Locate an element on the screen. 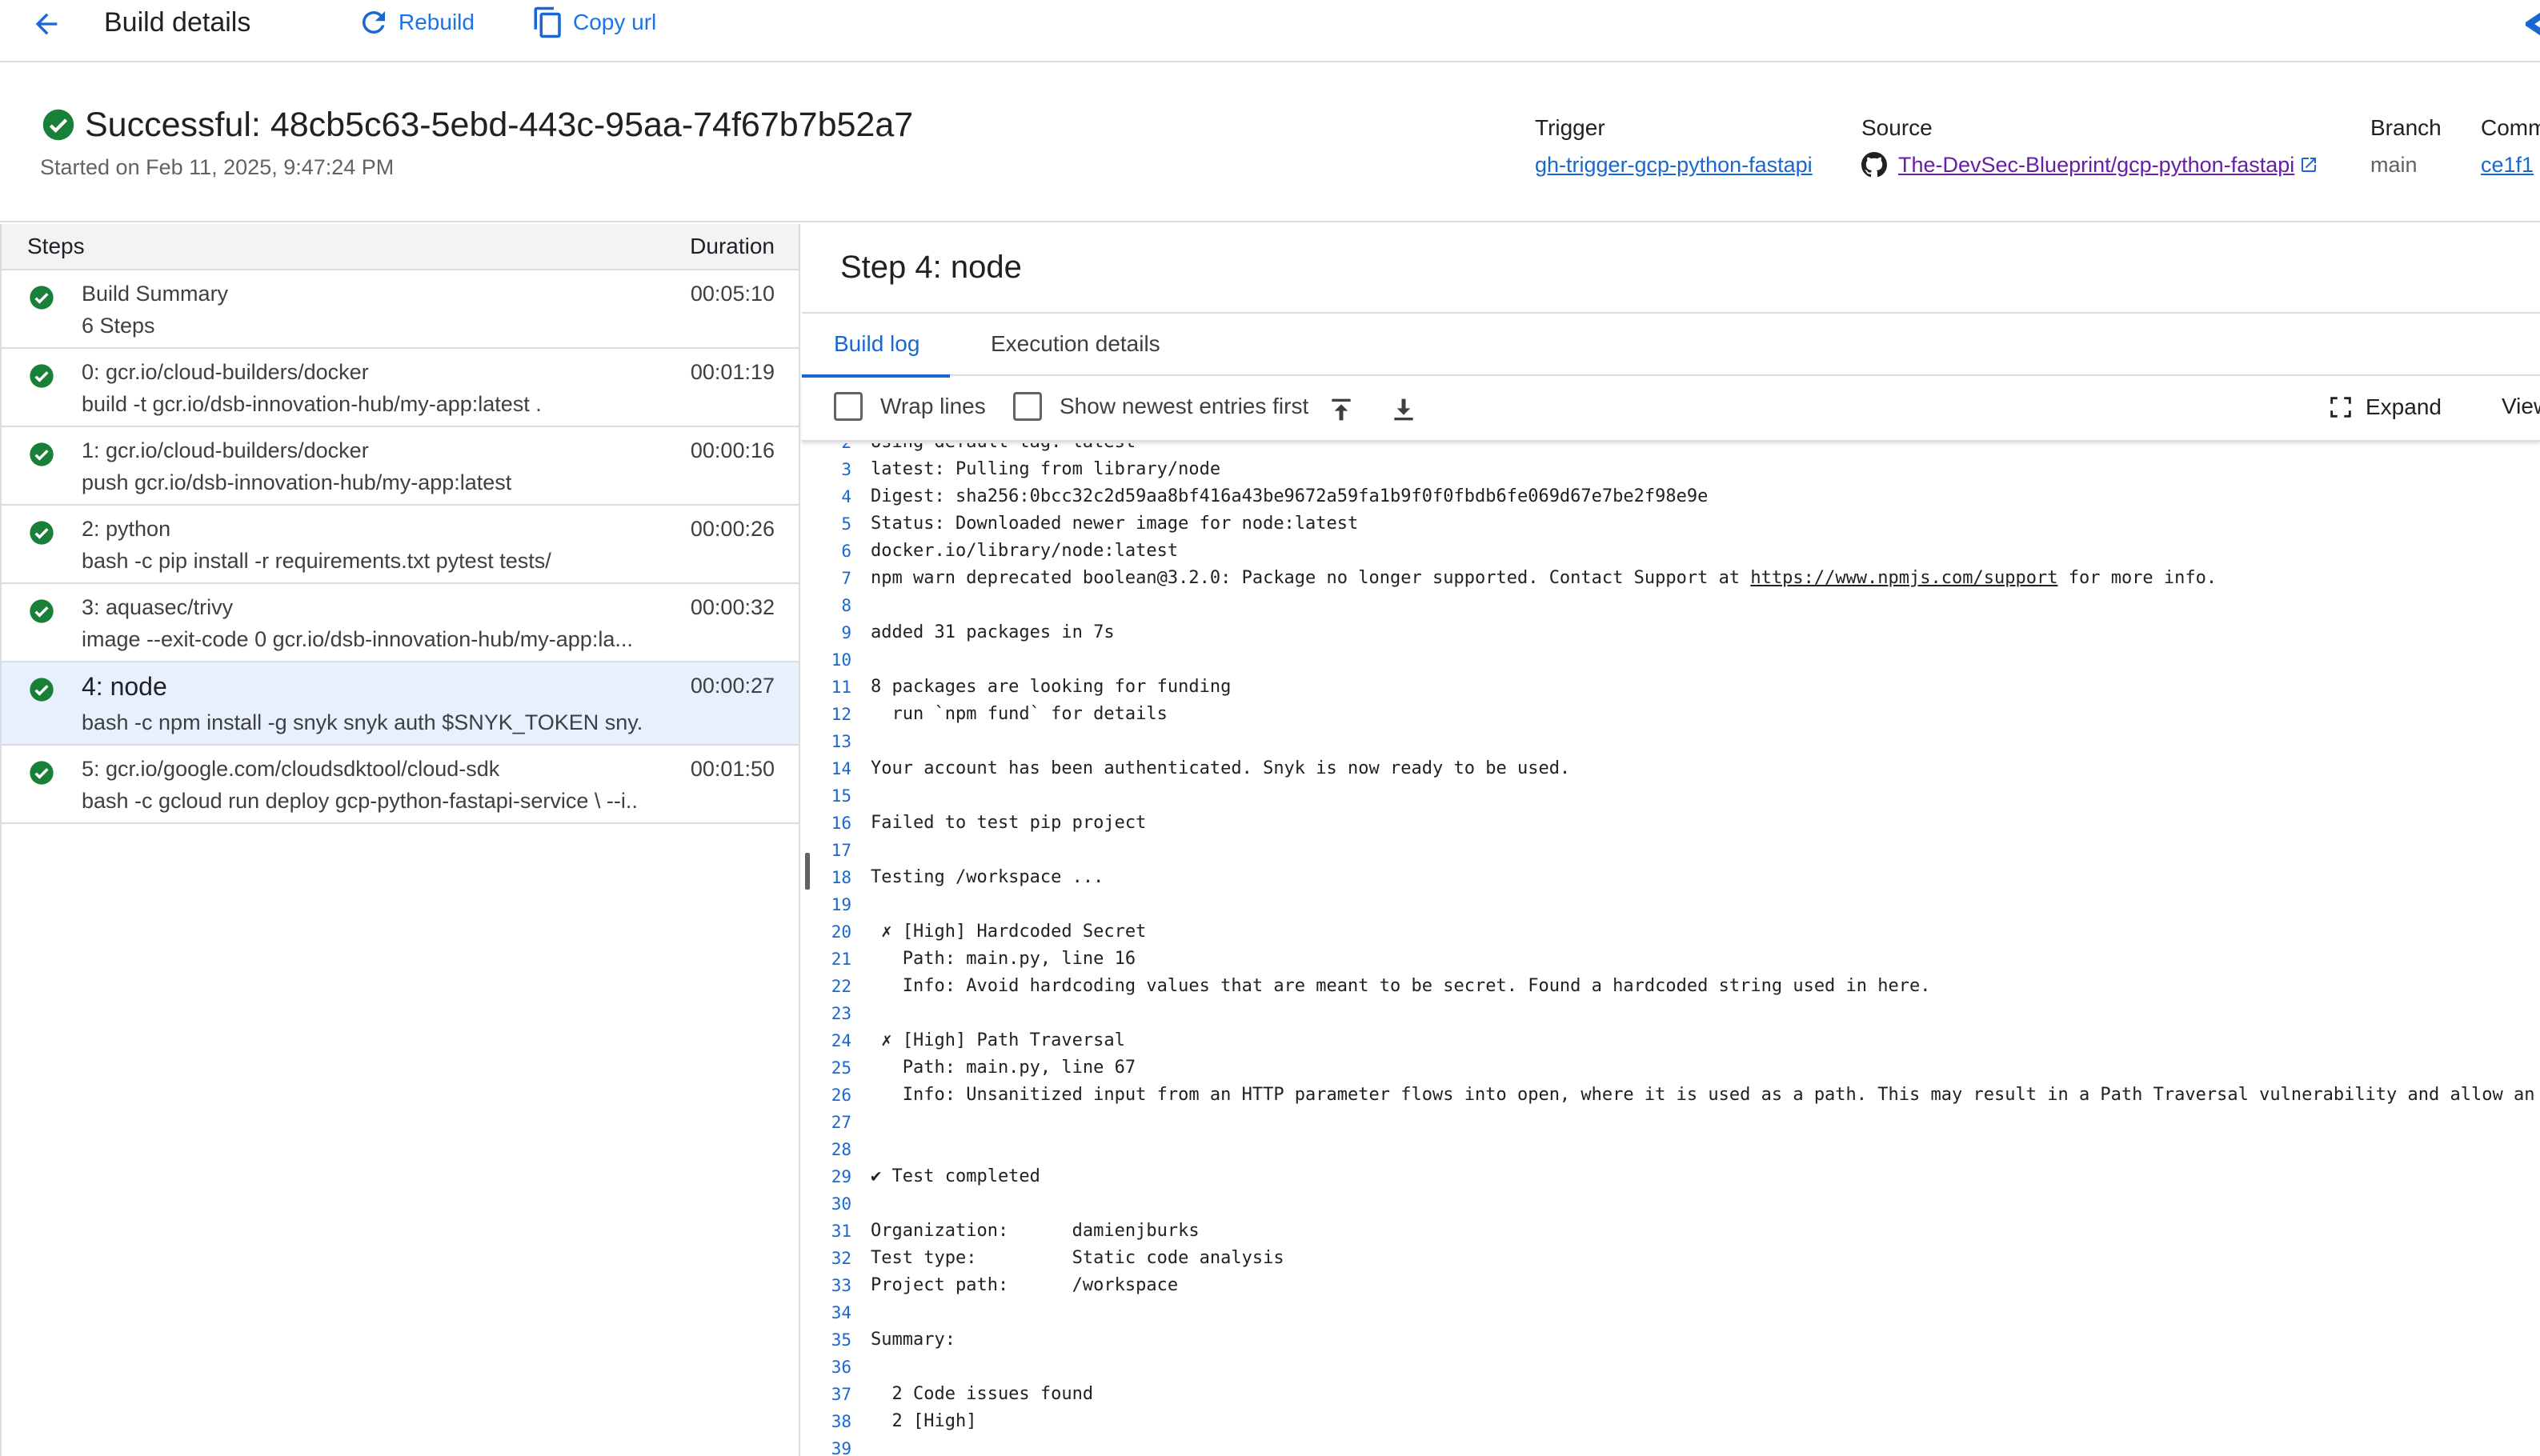  log-line-number: 21 is located at coordinates (841, 959).